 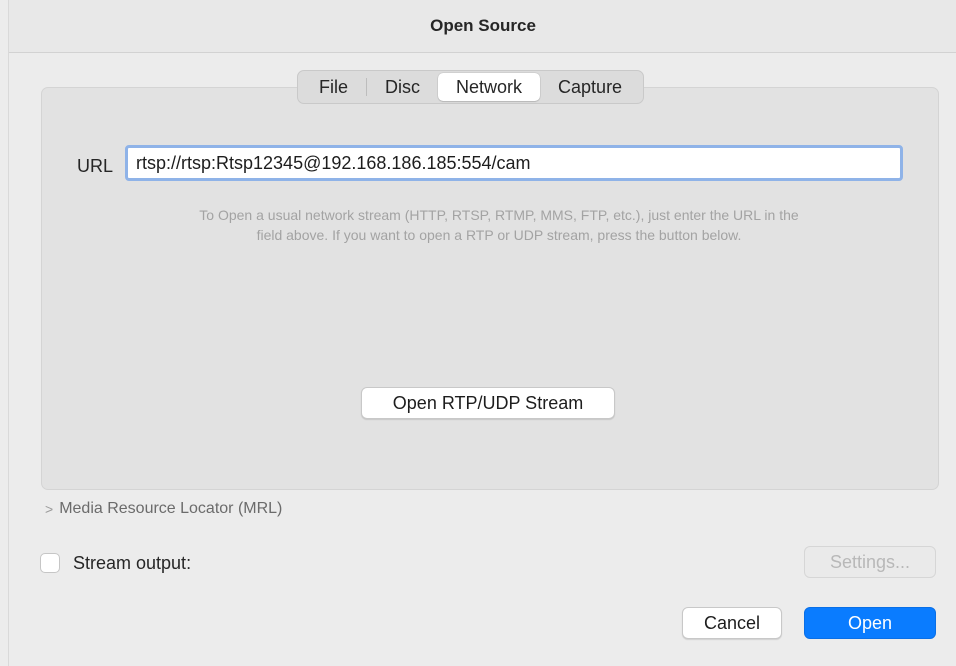 I want to click on stream-output-checkbox, so click(x=50, y=563).